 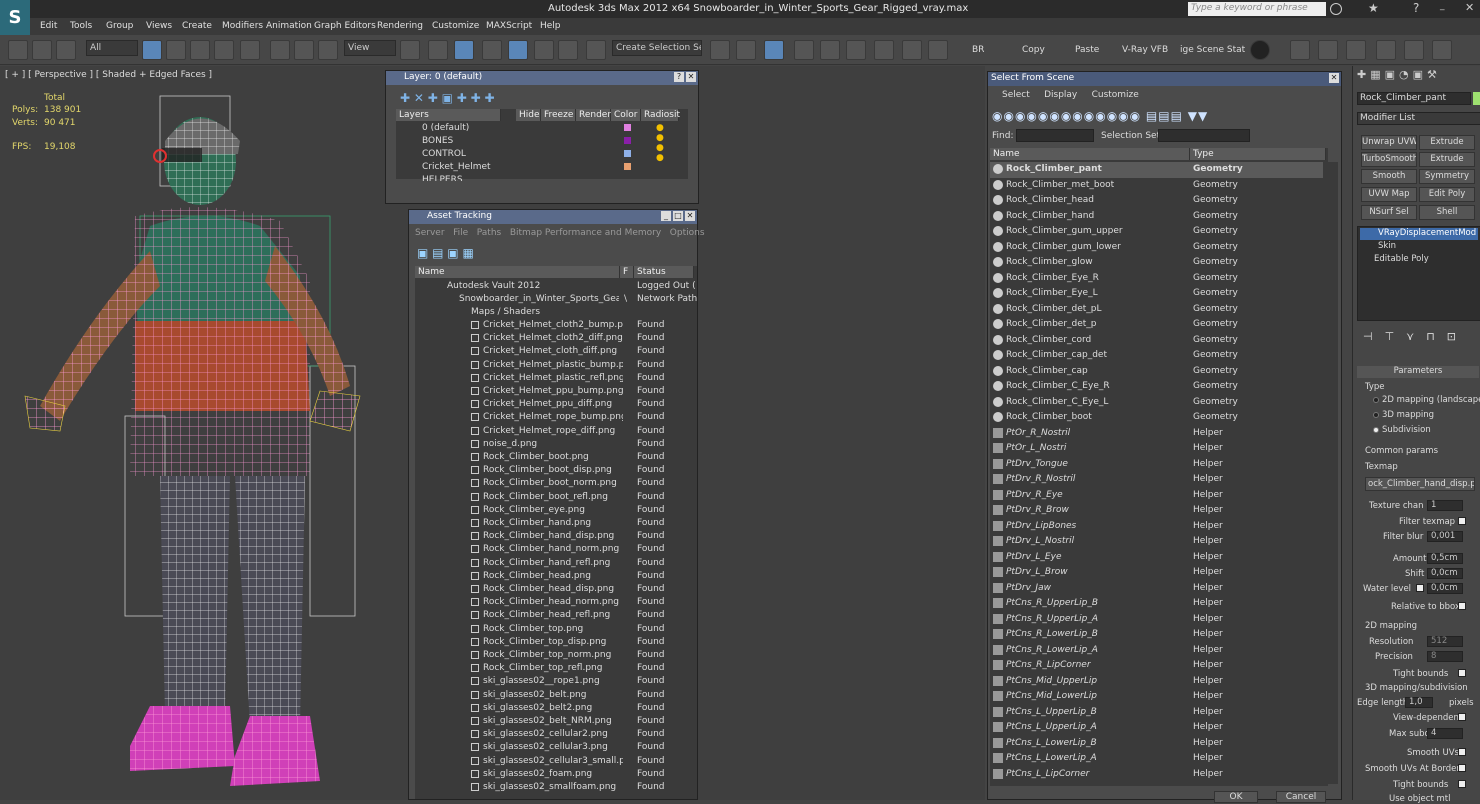 What do you see at coordinates (1100, 116) in the screenshot?
I see `scene-filter-icons: ◉◉◉◉◉◉◉◉◉◉◉◉◉ ▤▤▤ ▼▼` at bounding box center [1100, 116].